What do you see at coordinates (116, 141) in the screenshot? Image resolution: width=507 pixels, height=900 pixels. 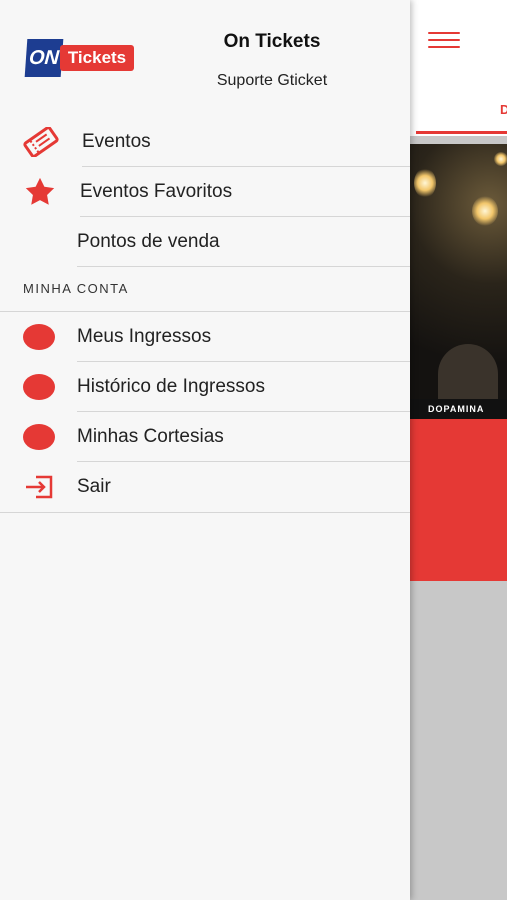 I see `menu-item-label: Eventos` at bounding box center [116, 141].